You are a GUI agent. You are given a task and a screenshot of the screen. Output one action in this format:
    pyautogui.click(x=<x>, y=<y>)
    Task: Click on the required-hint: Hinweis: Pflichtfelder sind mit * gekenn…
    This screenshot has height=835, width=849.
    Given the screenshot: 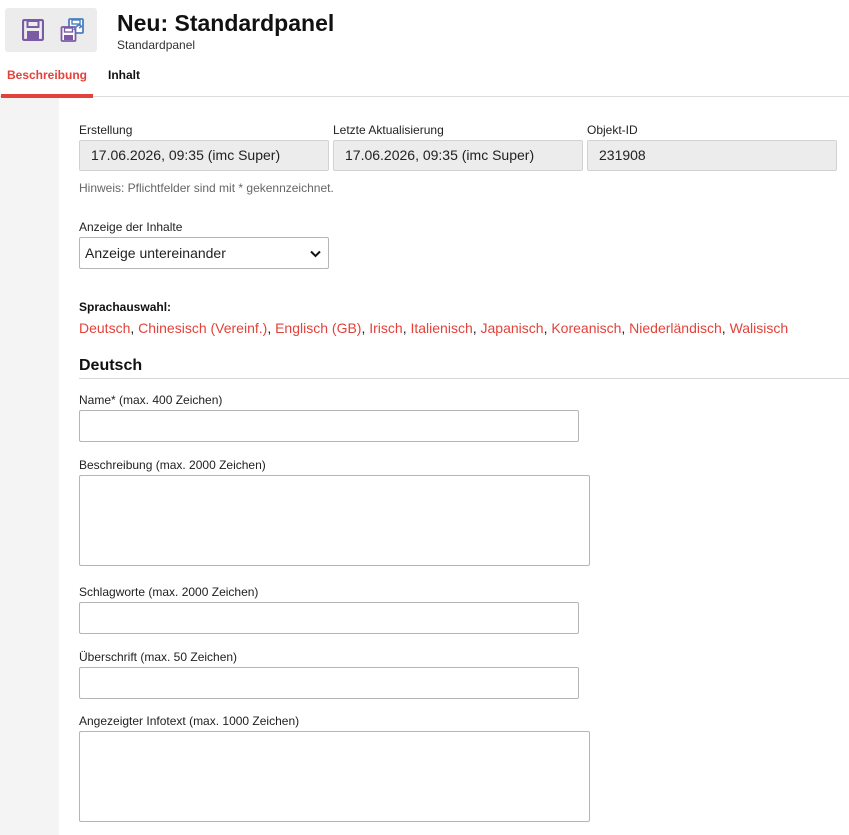 What is the action you would take?
    pyautogui.click(x=206, y=188)
    